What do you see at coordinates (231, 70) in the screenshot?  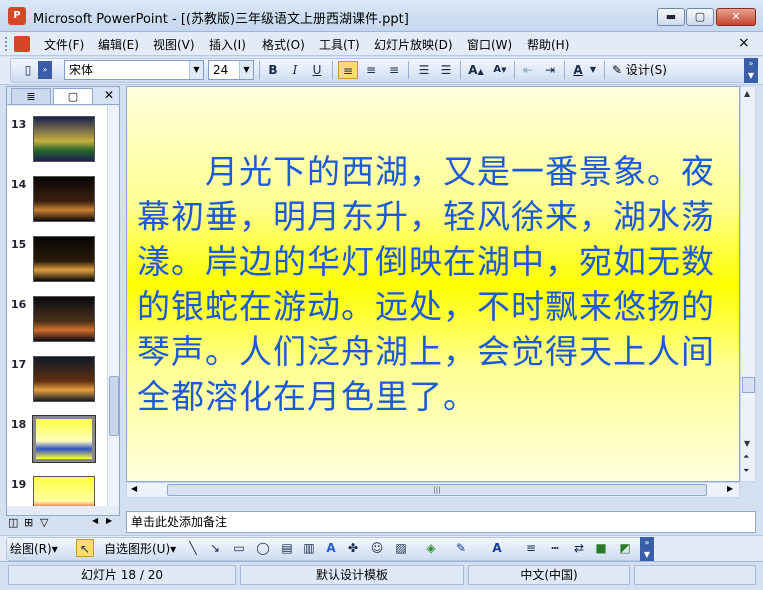 I see `font-size-select: 24 ▼` at bounding box center [231, 70].